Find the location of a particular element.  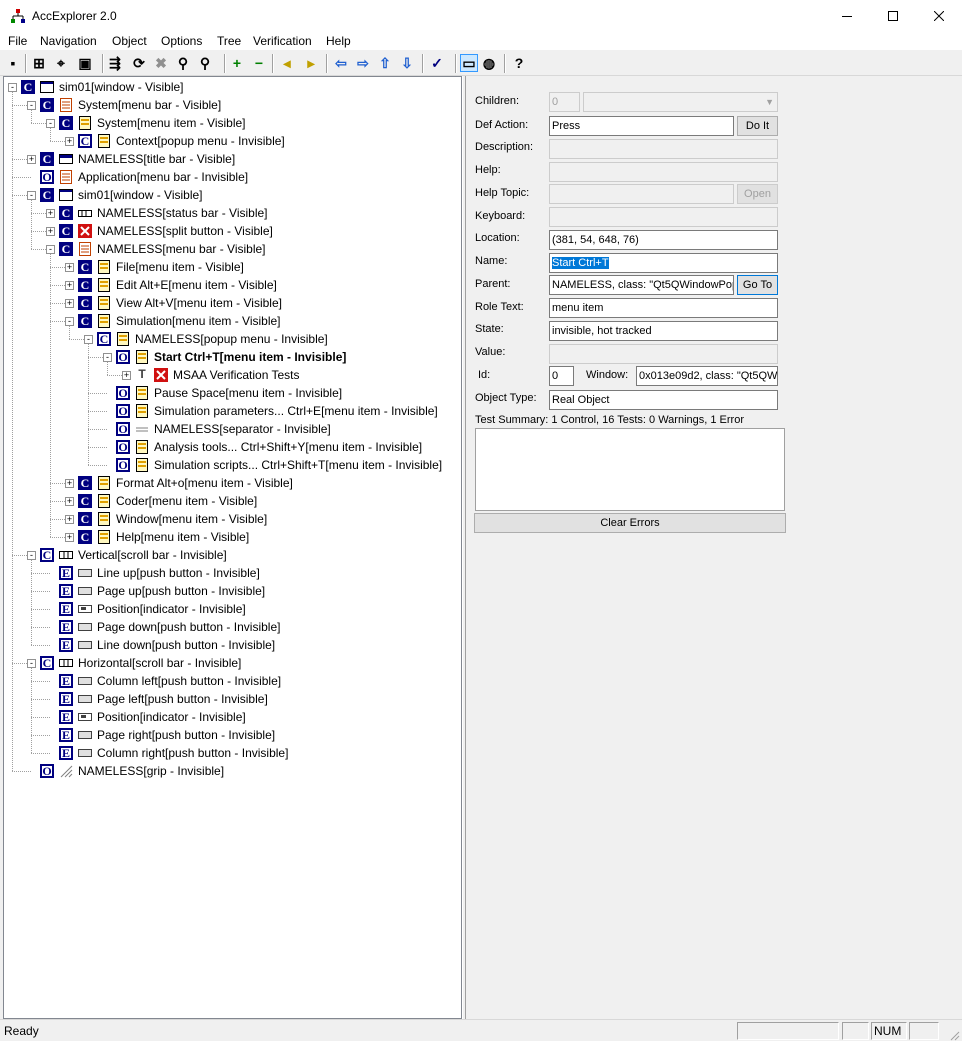

tree-node: + C Help[menu item - Visible] is located at coordinates (231, 537).